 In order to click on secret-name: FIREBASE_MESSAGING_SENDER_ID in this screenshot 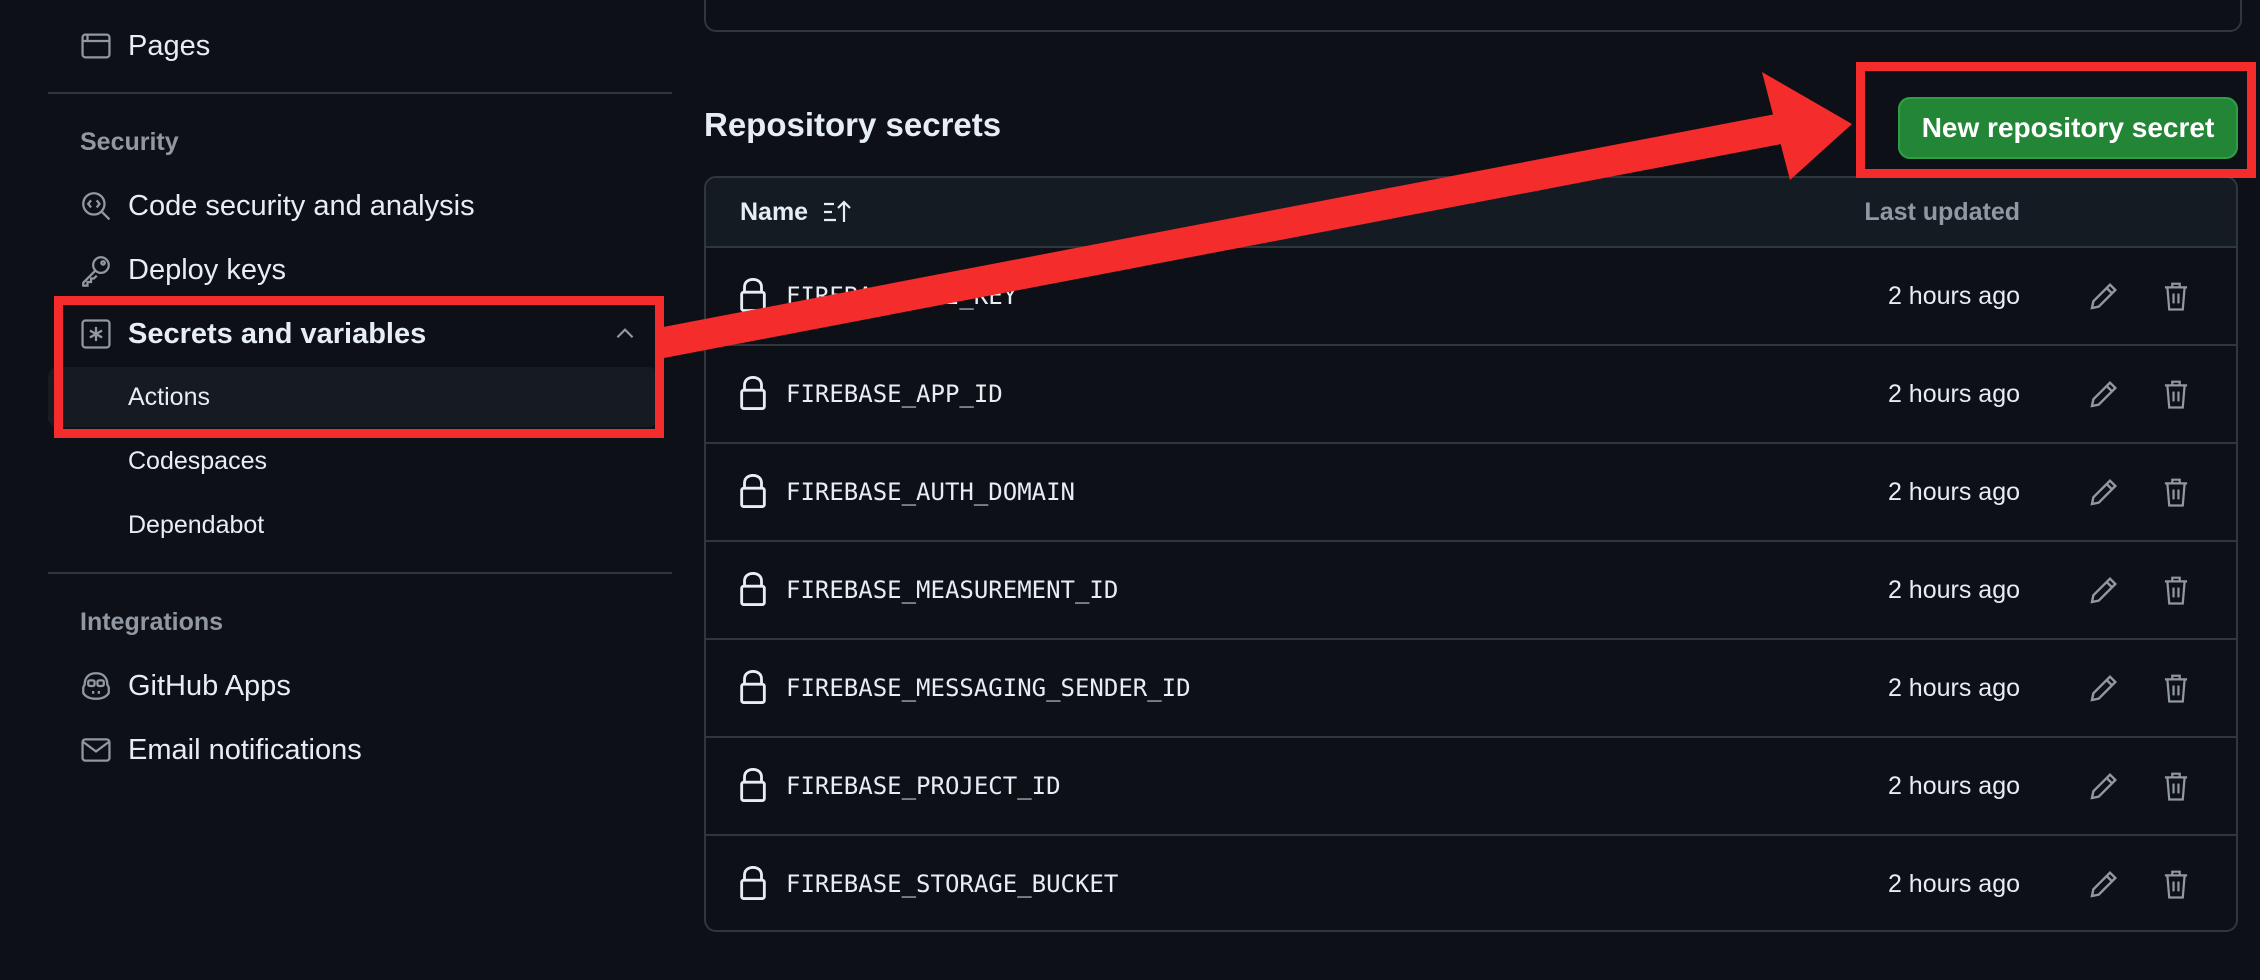, I will do `click(988, 688)`.